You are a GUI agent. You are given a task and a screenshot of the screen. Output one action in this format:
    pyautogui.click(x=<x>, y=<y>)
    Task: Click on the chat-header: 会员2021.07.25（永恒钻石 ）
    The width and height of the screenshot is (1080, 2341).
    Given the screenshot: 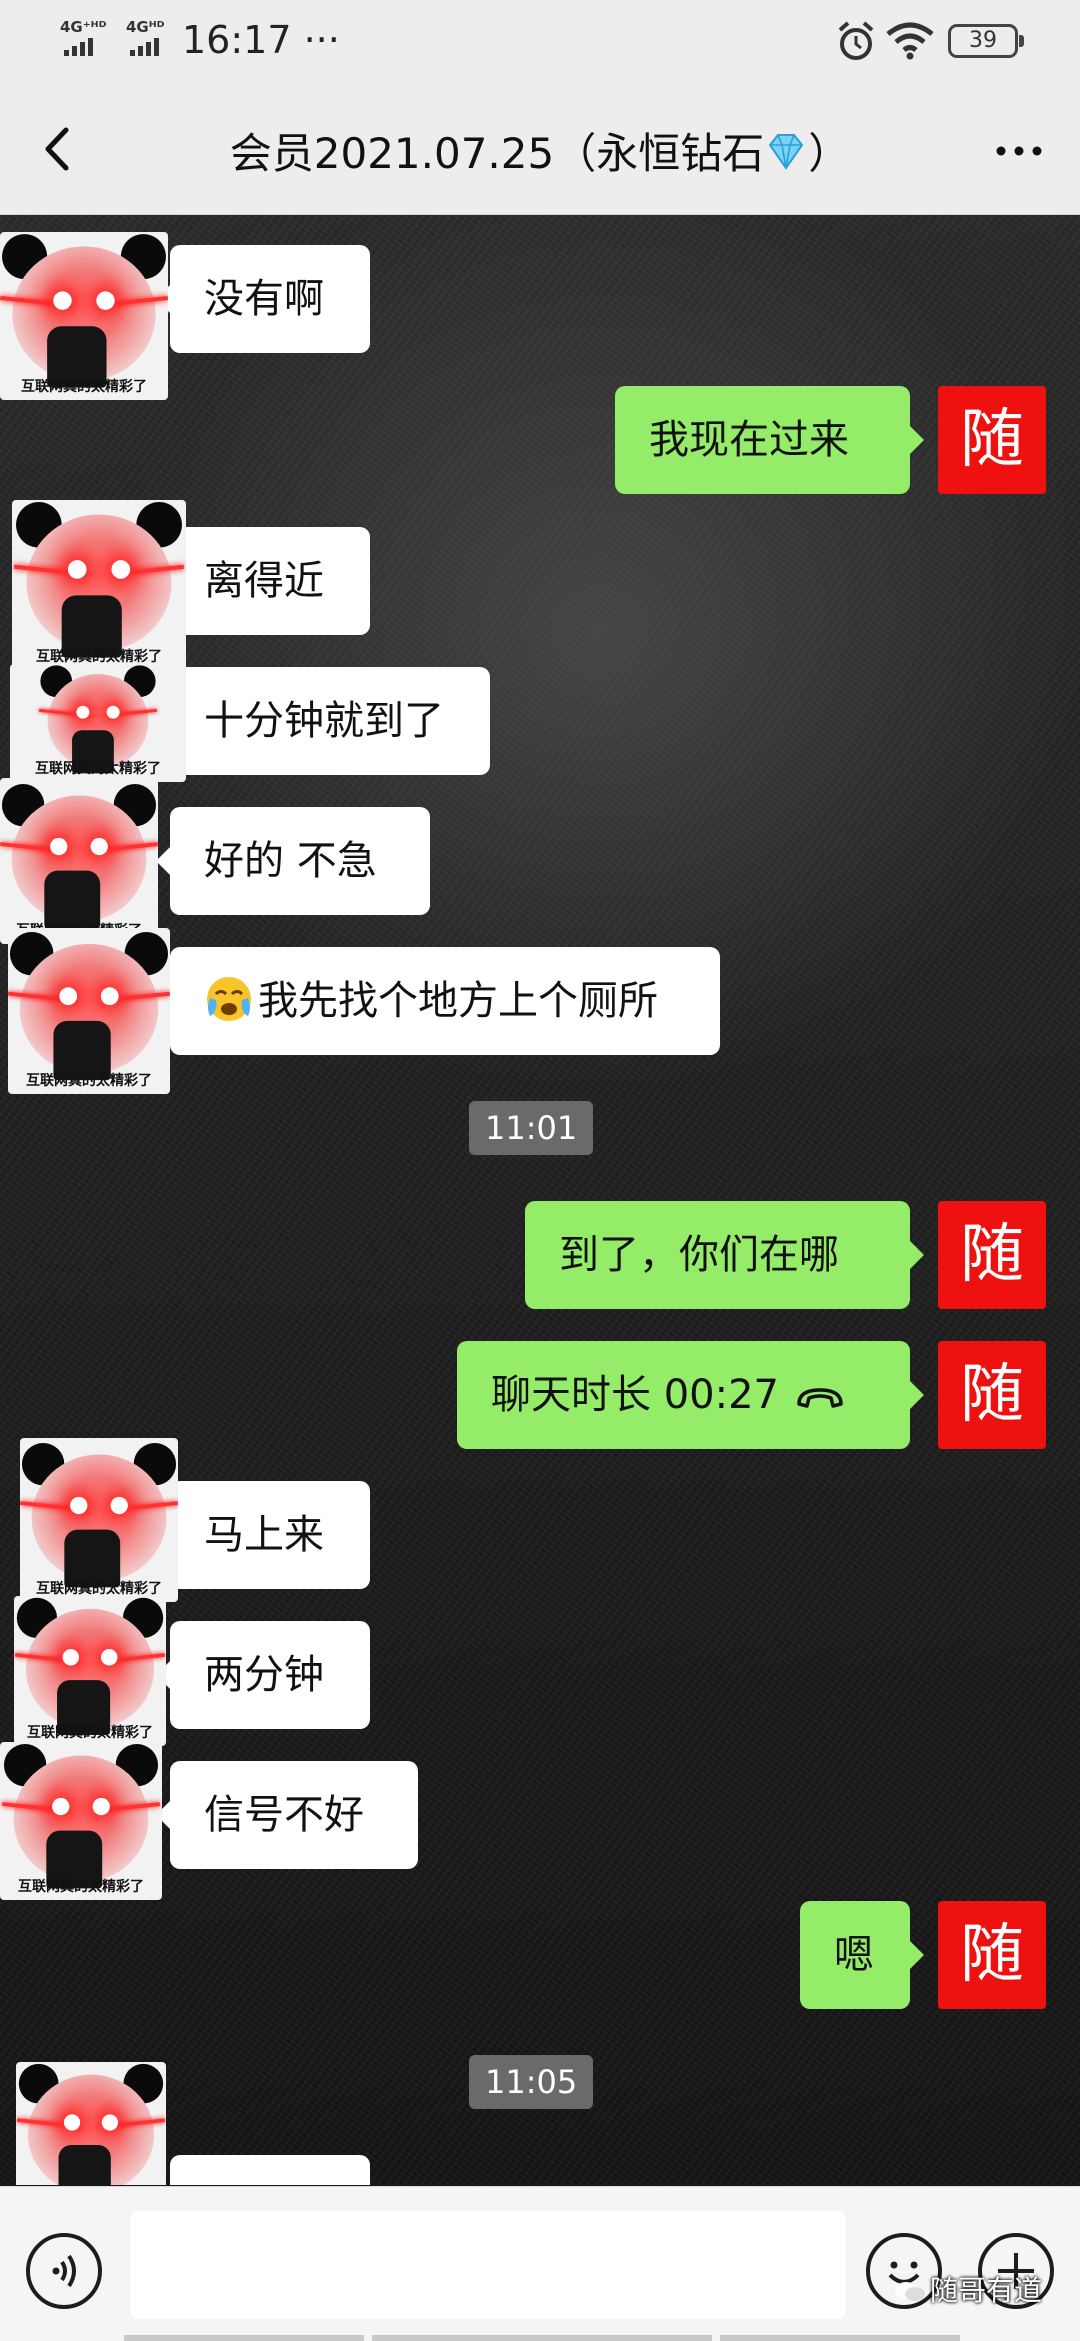 What is the action you would take?
    pyautogui.click(x=540, y=149)
    